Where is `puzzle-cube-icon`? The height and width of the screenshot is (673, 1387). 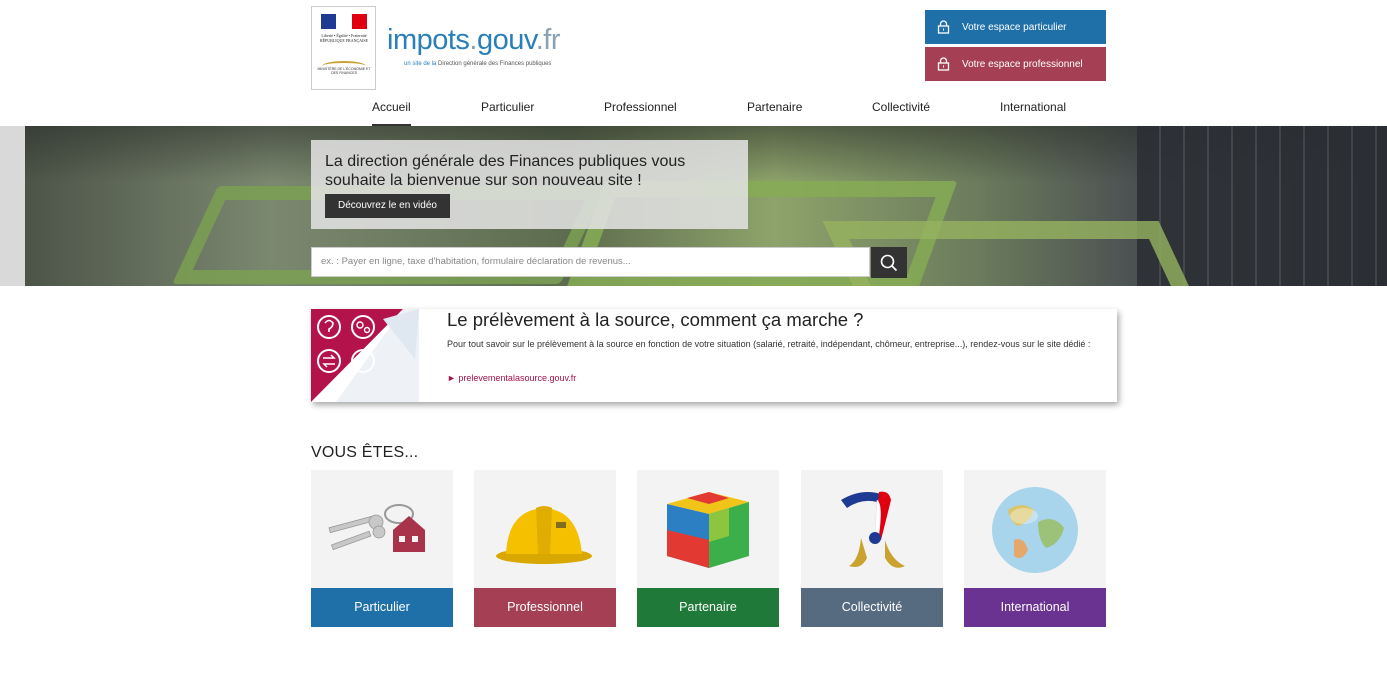 puzzle-cube-icon is located at coordinates (708, 530).